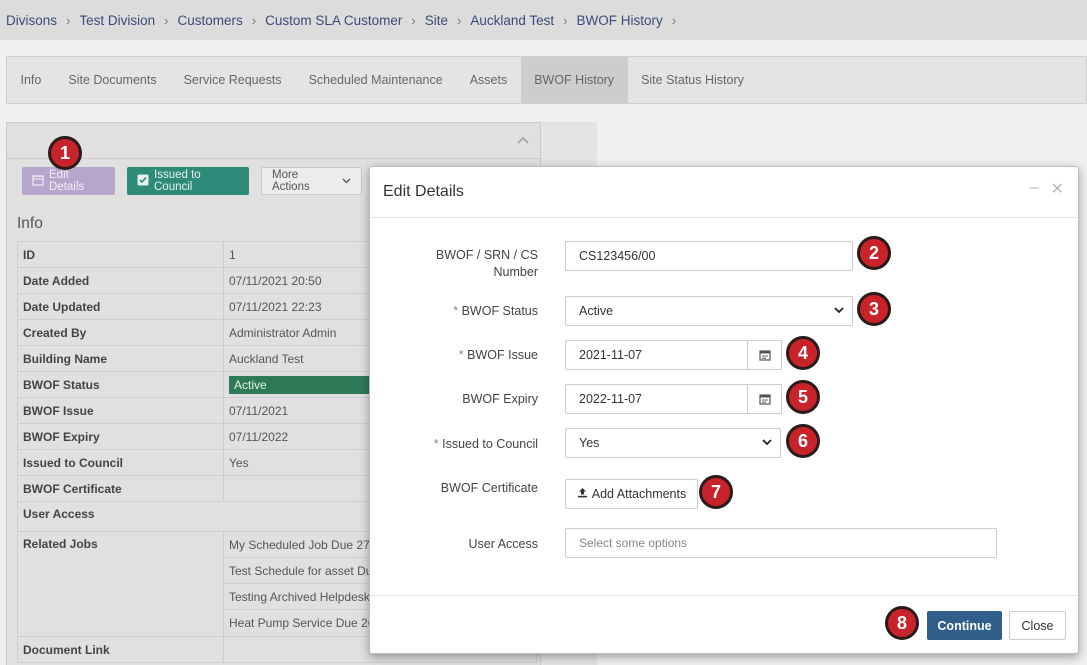  What do you see at coordinates (486, 263) in the screenshot?
I see `bwof-number-label: BWOF / SRN / CS Number` at bounding box center [486, 263].